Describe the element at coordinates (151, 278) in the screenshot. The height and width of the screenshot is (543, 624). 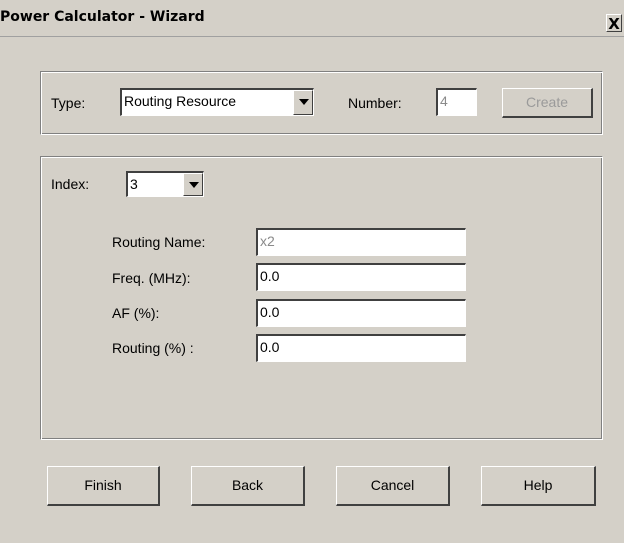
I see `freq-label: Freq. (MHz):` at that location.